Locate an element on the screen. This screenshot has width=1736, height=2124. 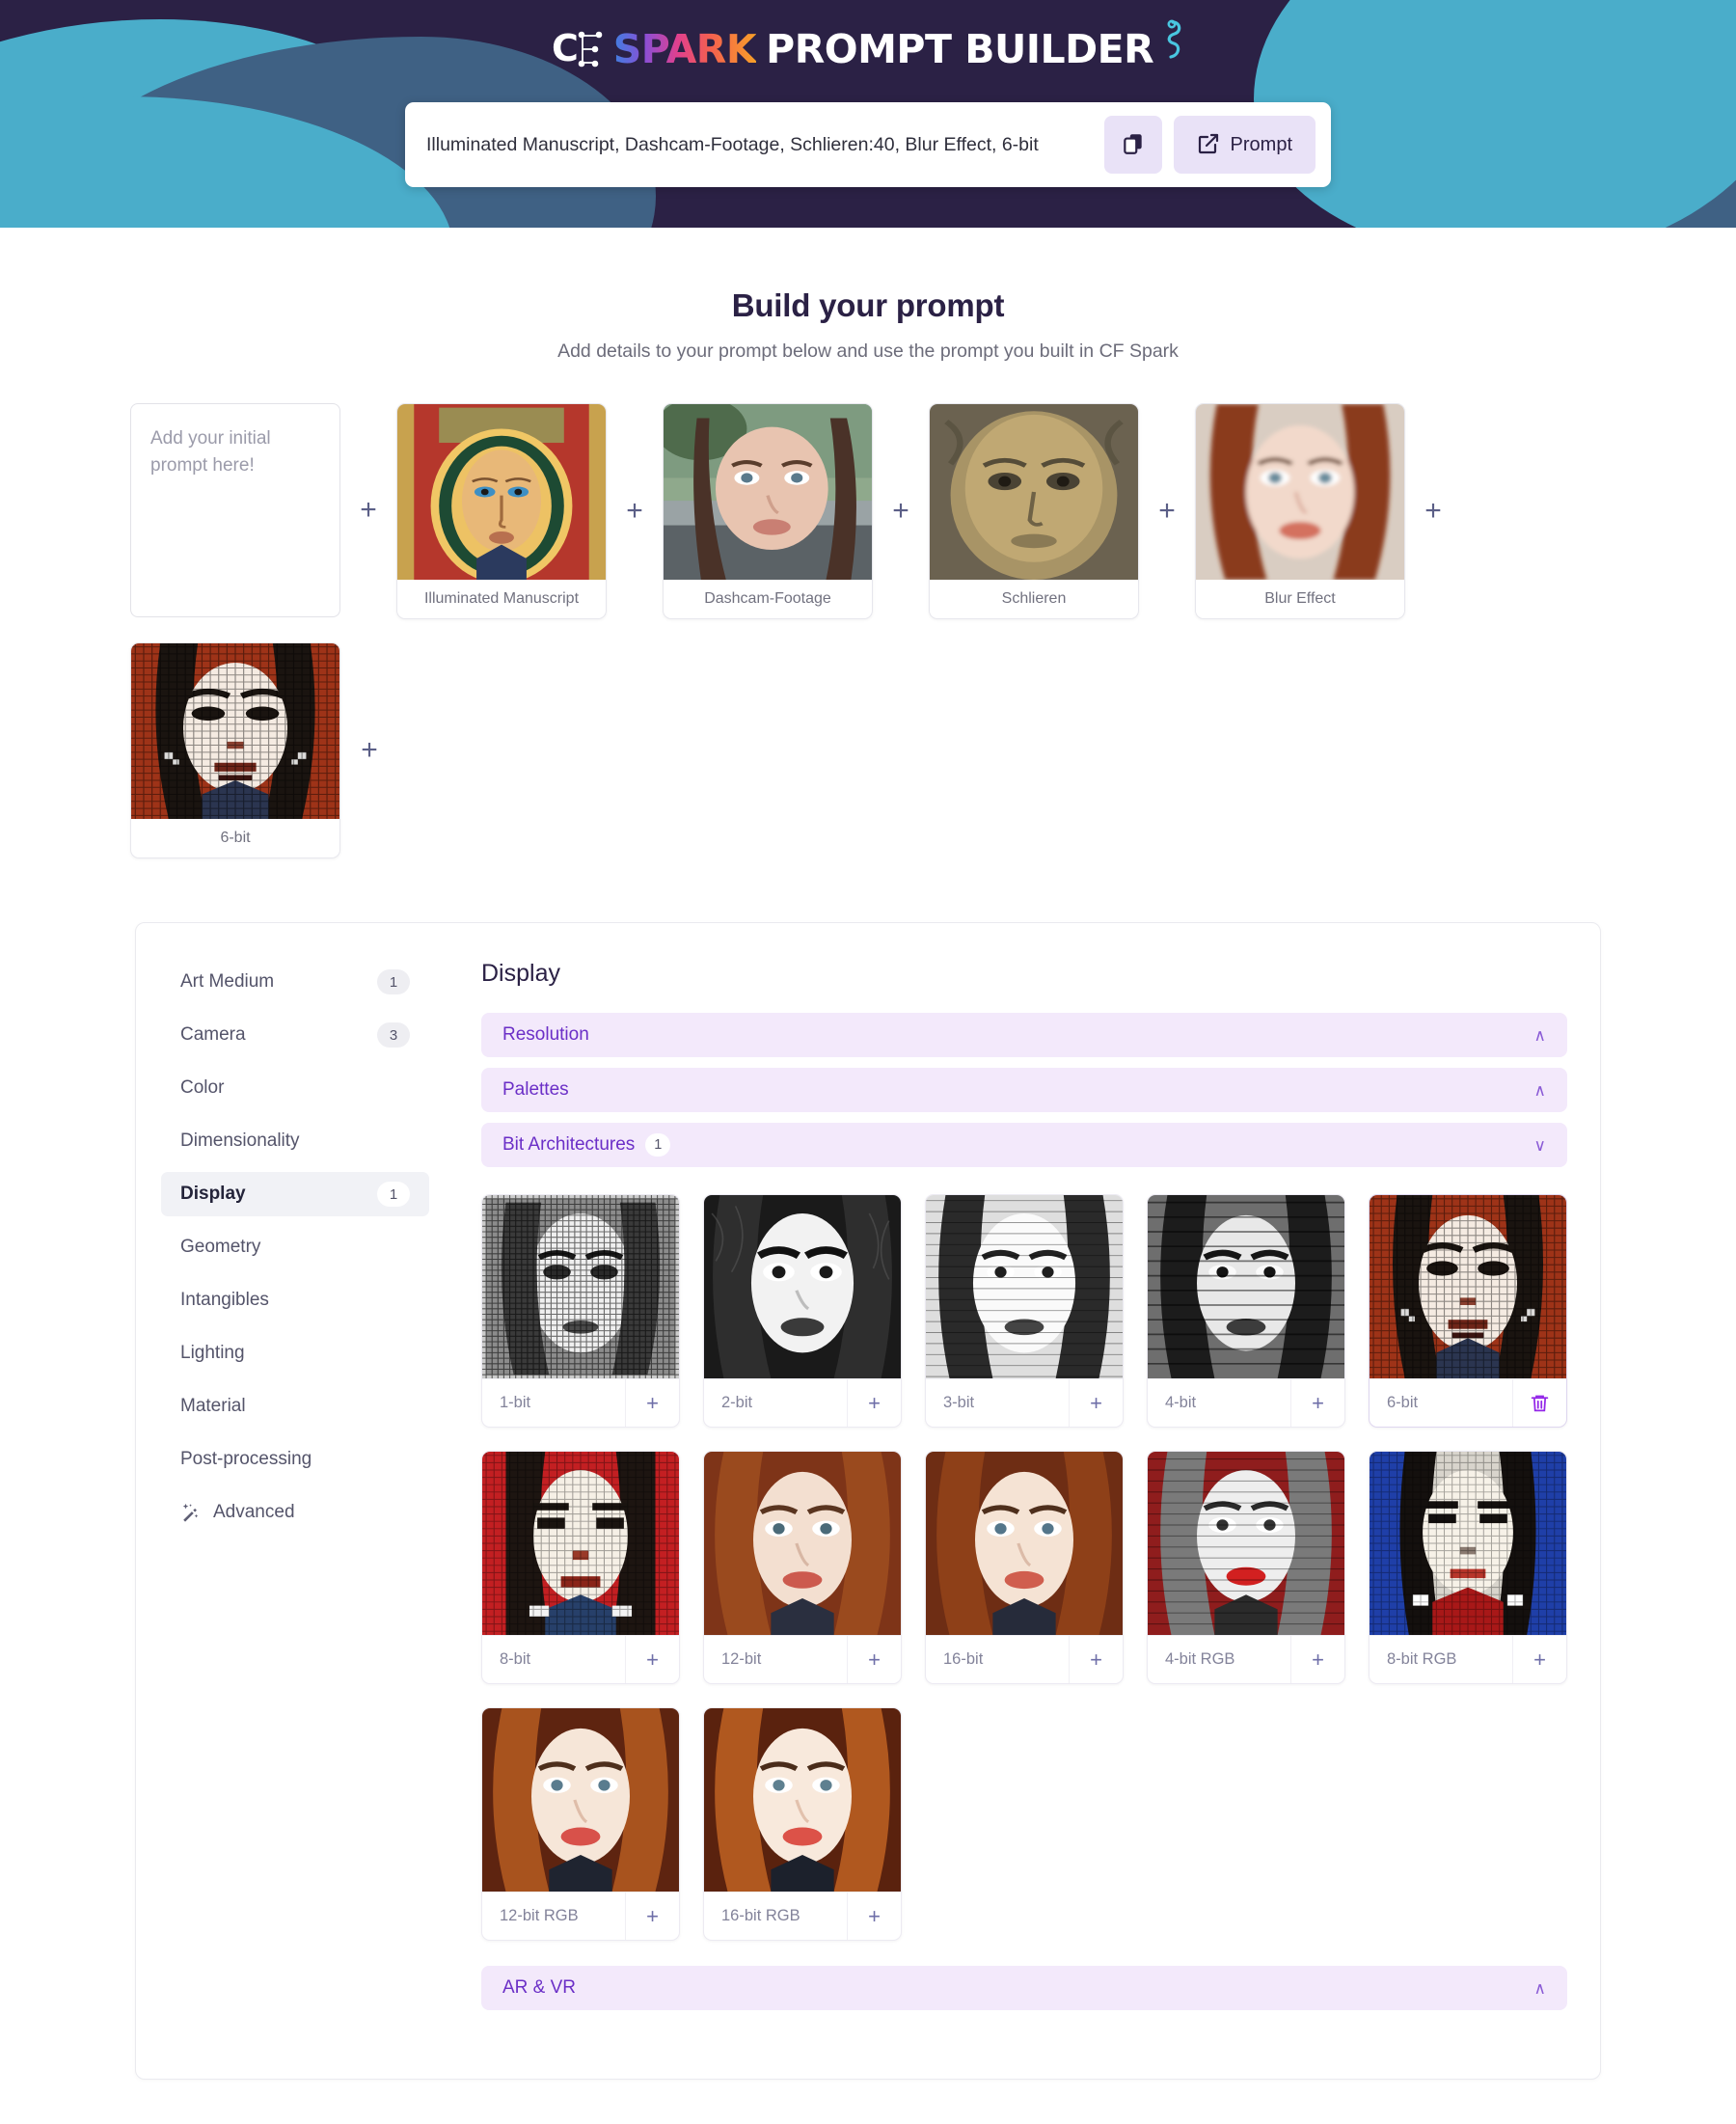
item-card-4-bit: 4-bit + is located at coordinates (1246, 1311).